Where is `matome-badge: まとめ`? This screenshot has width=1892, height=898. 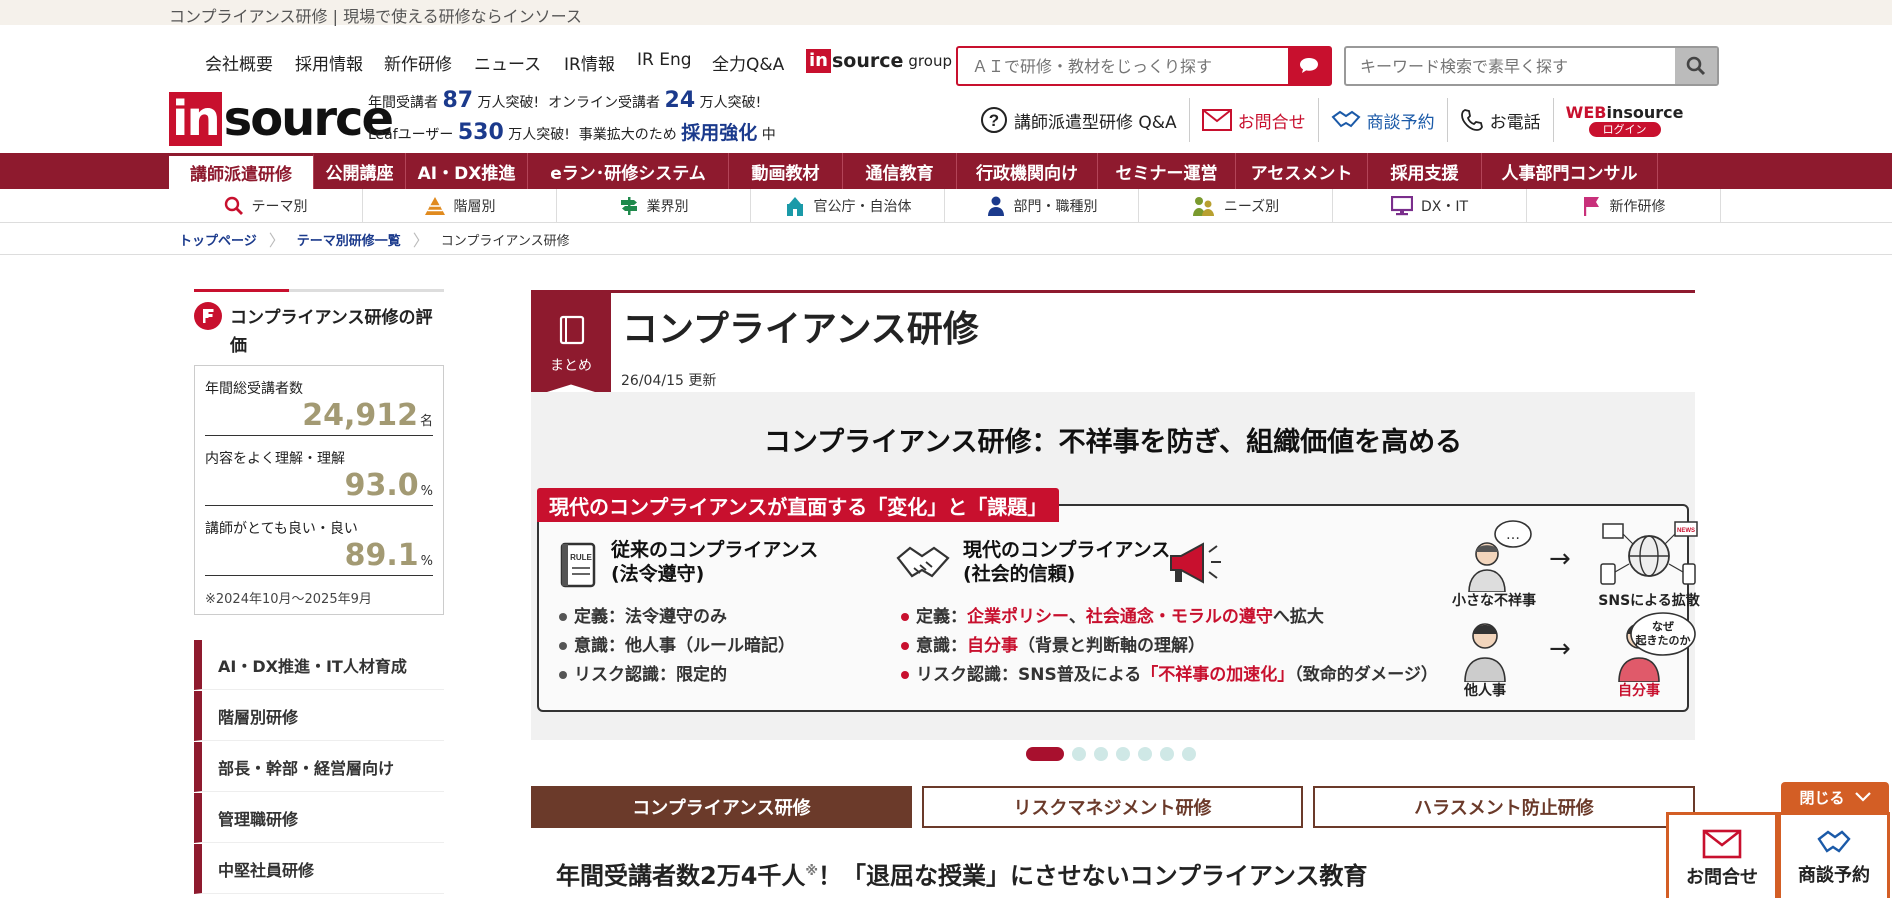
matome-badge: まとめ is located at coordinates (571, 345).